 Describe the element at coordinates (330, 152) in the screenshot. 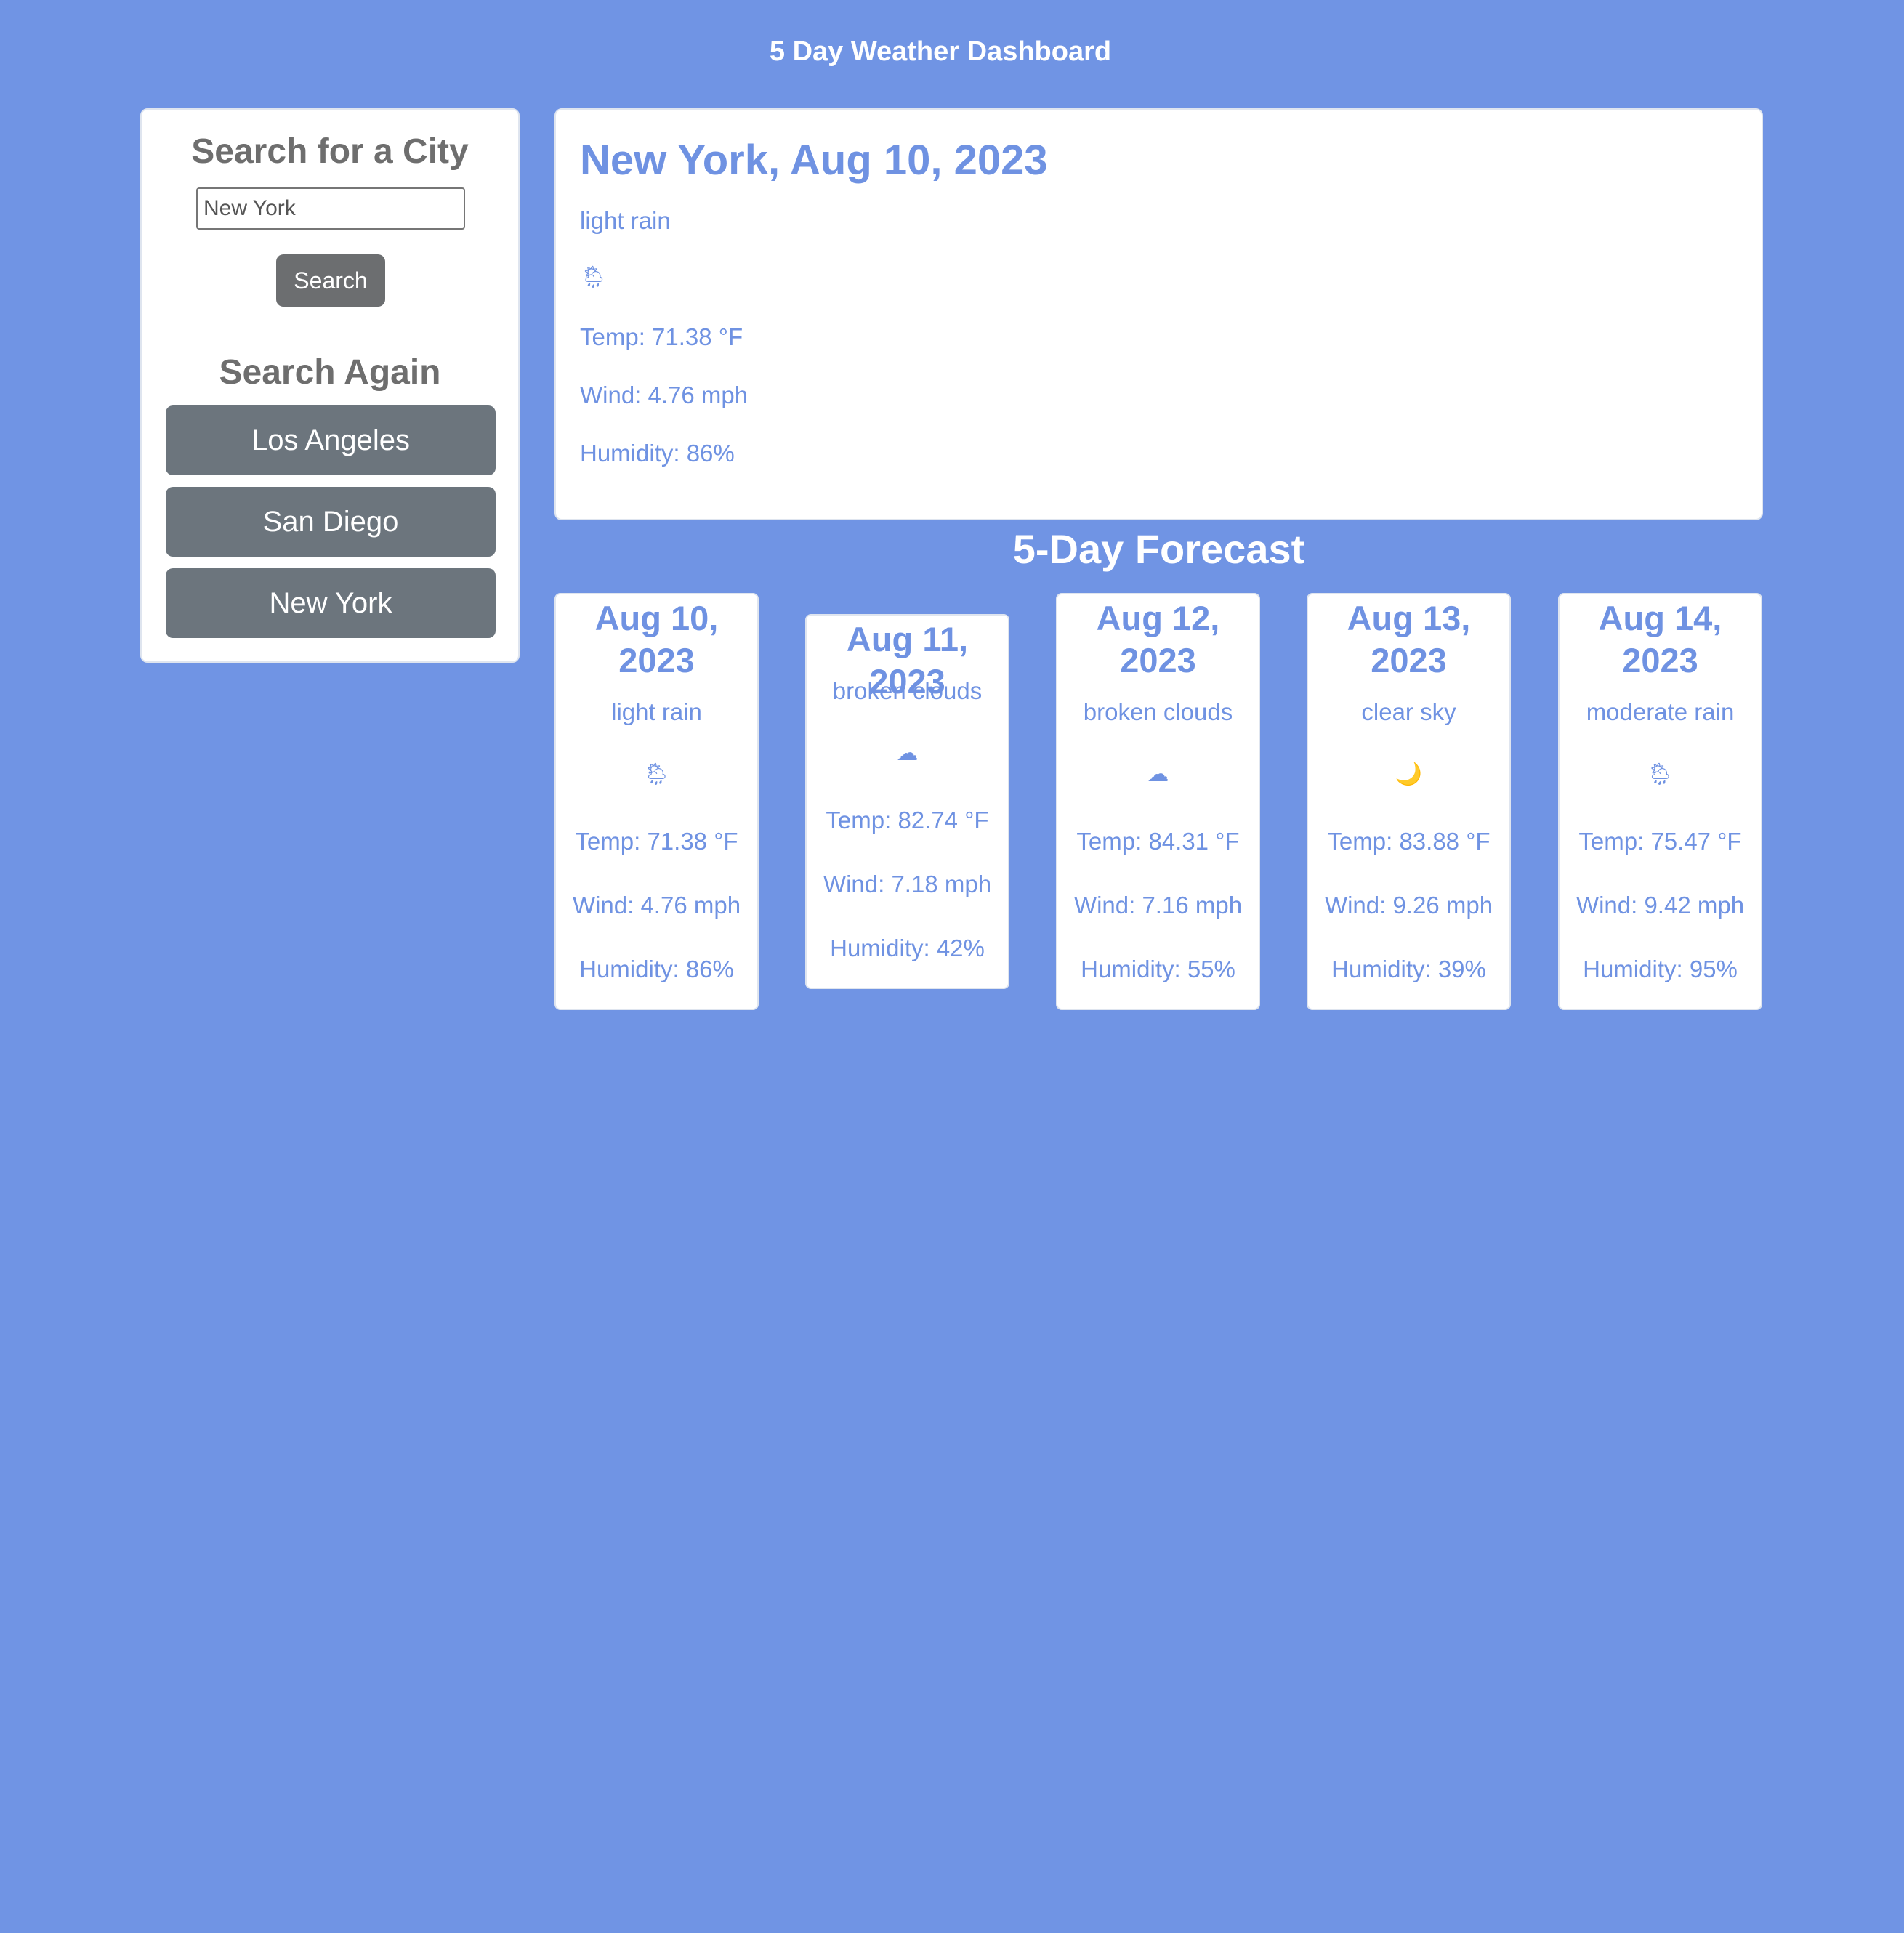

I see `search-title: Search for a City` at that location.